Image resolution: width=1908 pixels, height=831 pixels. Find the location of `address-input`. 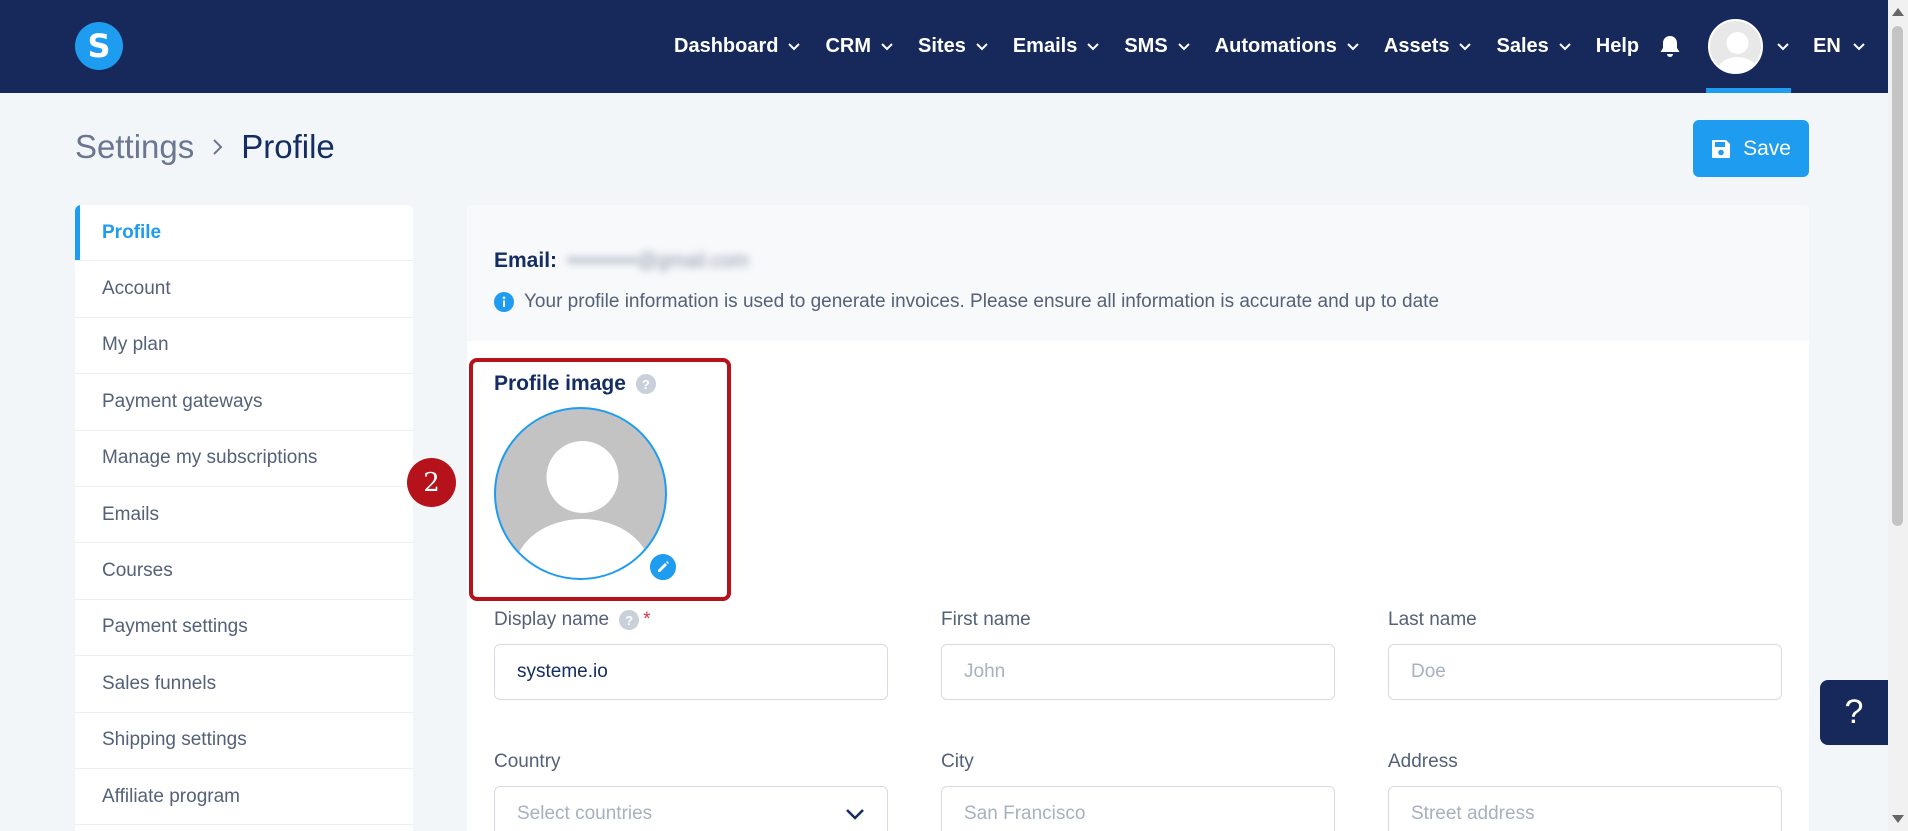

address-input is located at coordinates (1585, 808).